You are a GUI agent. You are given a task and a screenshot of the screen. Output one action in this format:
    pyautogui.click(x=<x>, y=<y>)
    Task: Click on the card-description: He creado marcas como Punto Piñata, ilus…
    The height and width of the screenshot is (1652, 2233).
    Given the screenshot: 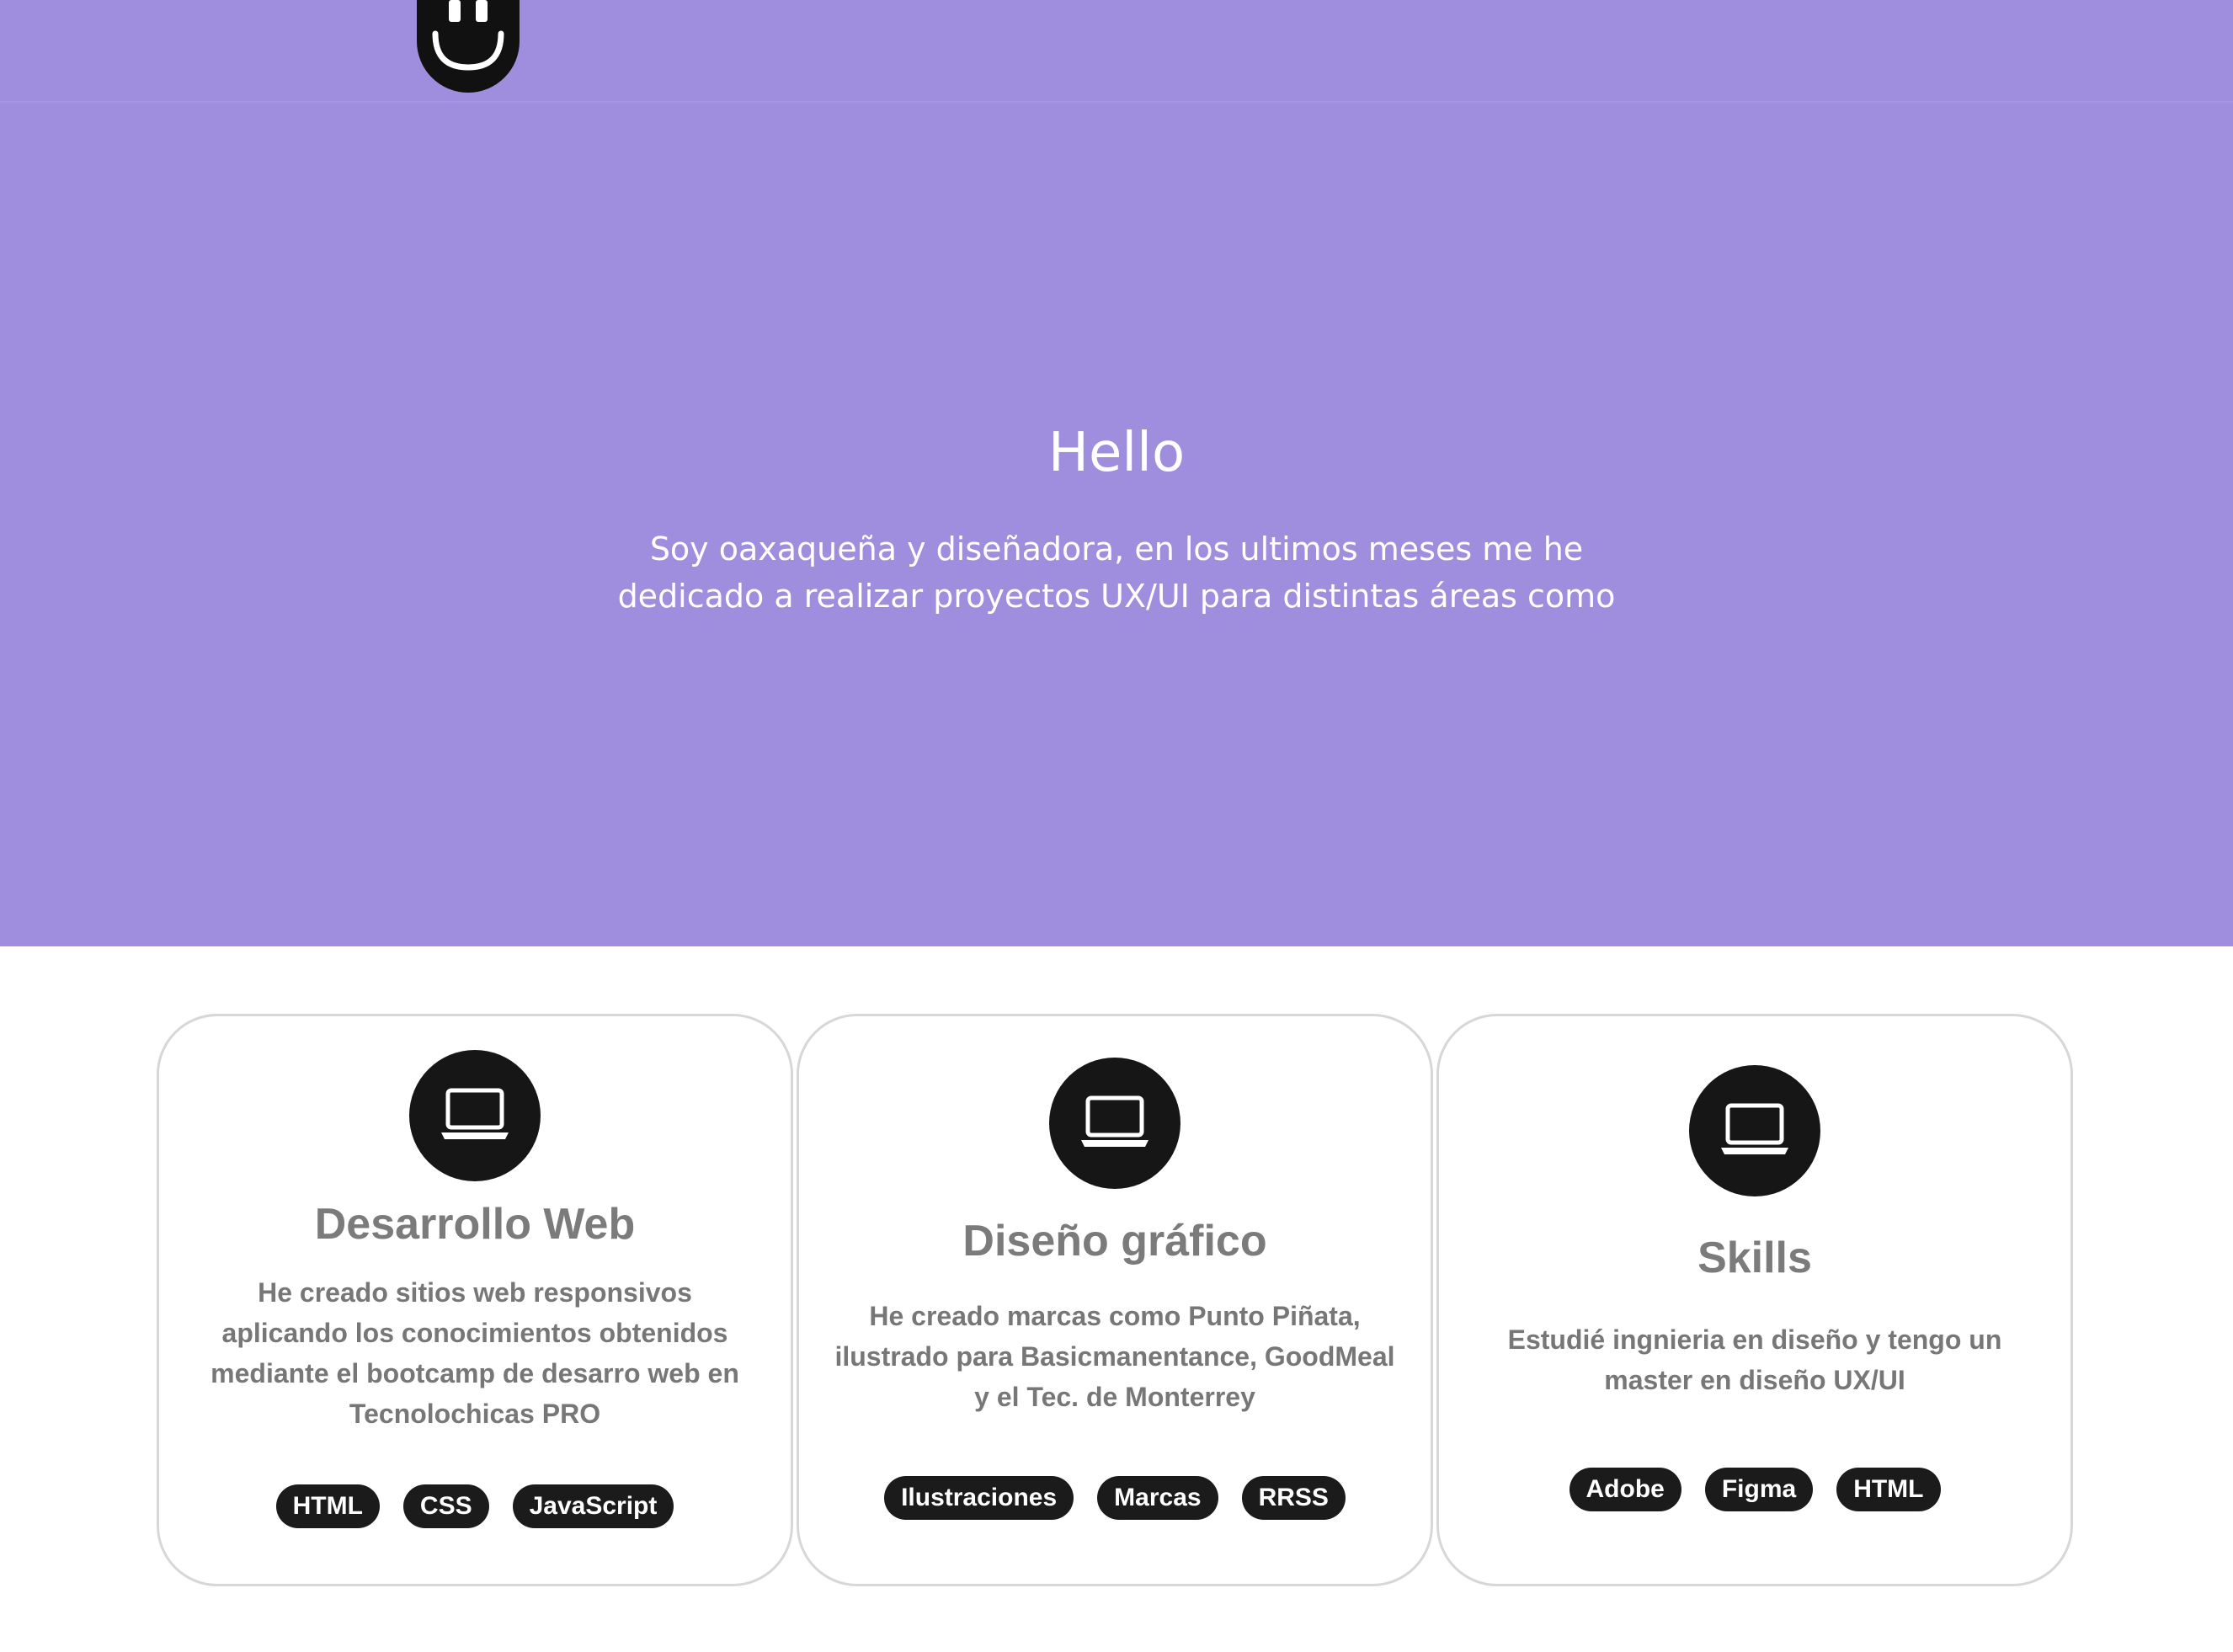 What is the action you would take?
    pyautogui.click(x=1115, y=1356)
    